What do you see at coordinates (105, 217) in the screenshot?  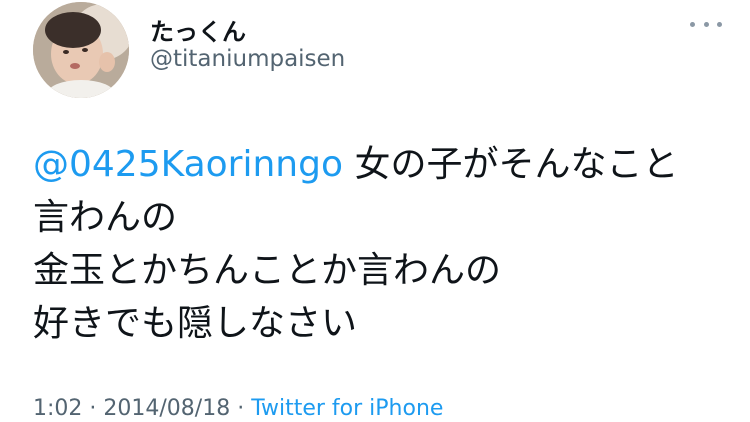 I see `tweet-line-2: 言わんの` at bounding box center [105, 217].